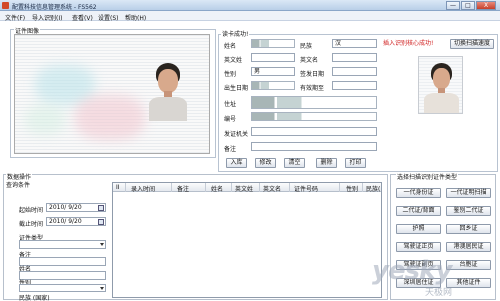 Image resolution: width=500 pixels, height=301 pixels. Describe the element at coordinates (230, 104) in the screenshot. I see `address-label: 住址` at that location.